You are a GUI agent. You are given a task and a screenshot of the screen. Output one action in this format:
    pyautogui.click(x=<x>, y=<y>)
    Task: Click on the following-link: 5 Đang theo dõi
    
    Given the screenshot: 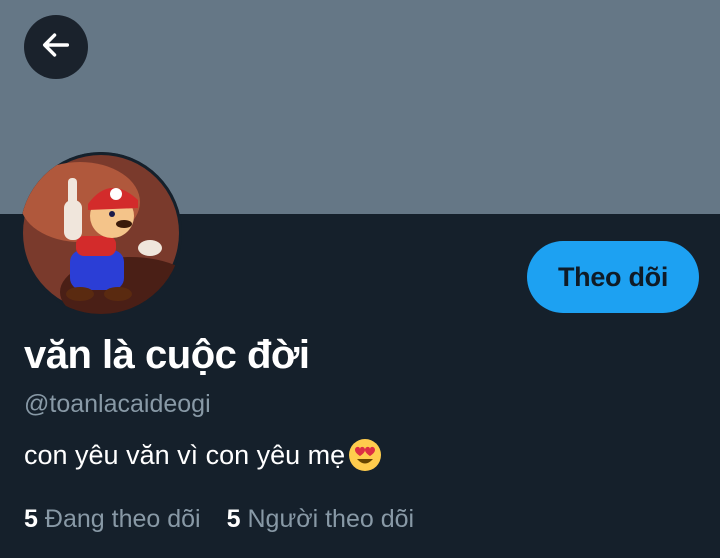 What is the action you would take?
    pyautogui.click(x=112, y=519)
    